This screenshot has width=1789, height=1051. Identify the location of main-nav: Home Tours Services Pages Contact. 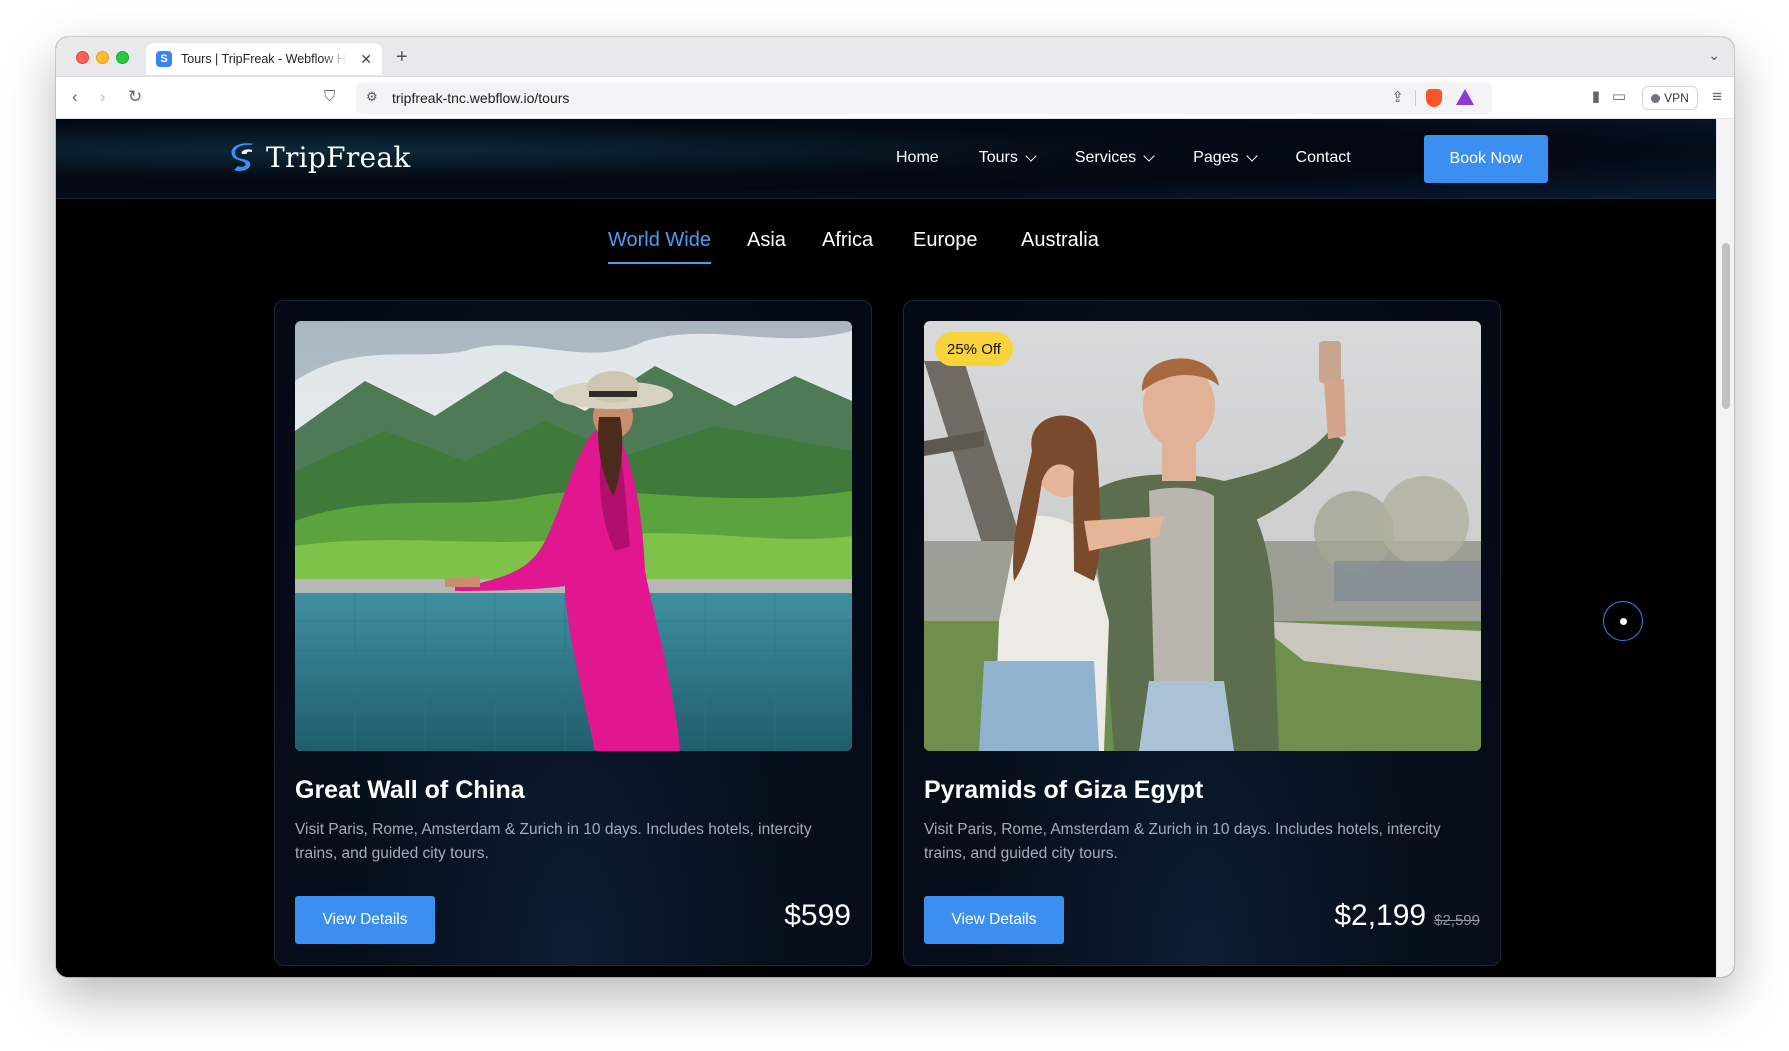
(1143, 158).